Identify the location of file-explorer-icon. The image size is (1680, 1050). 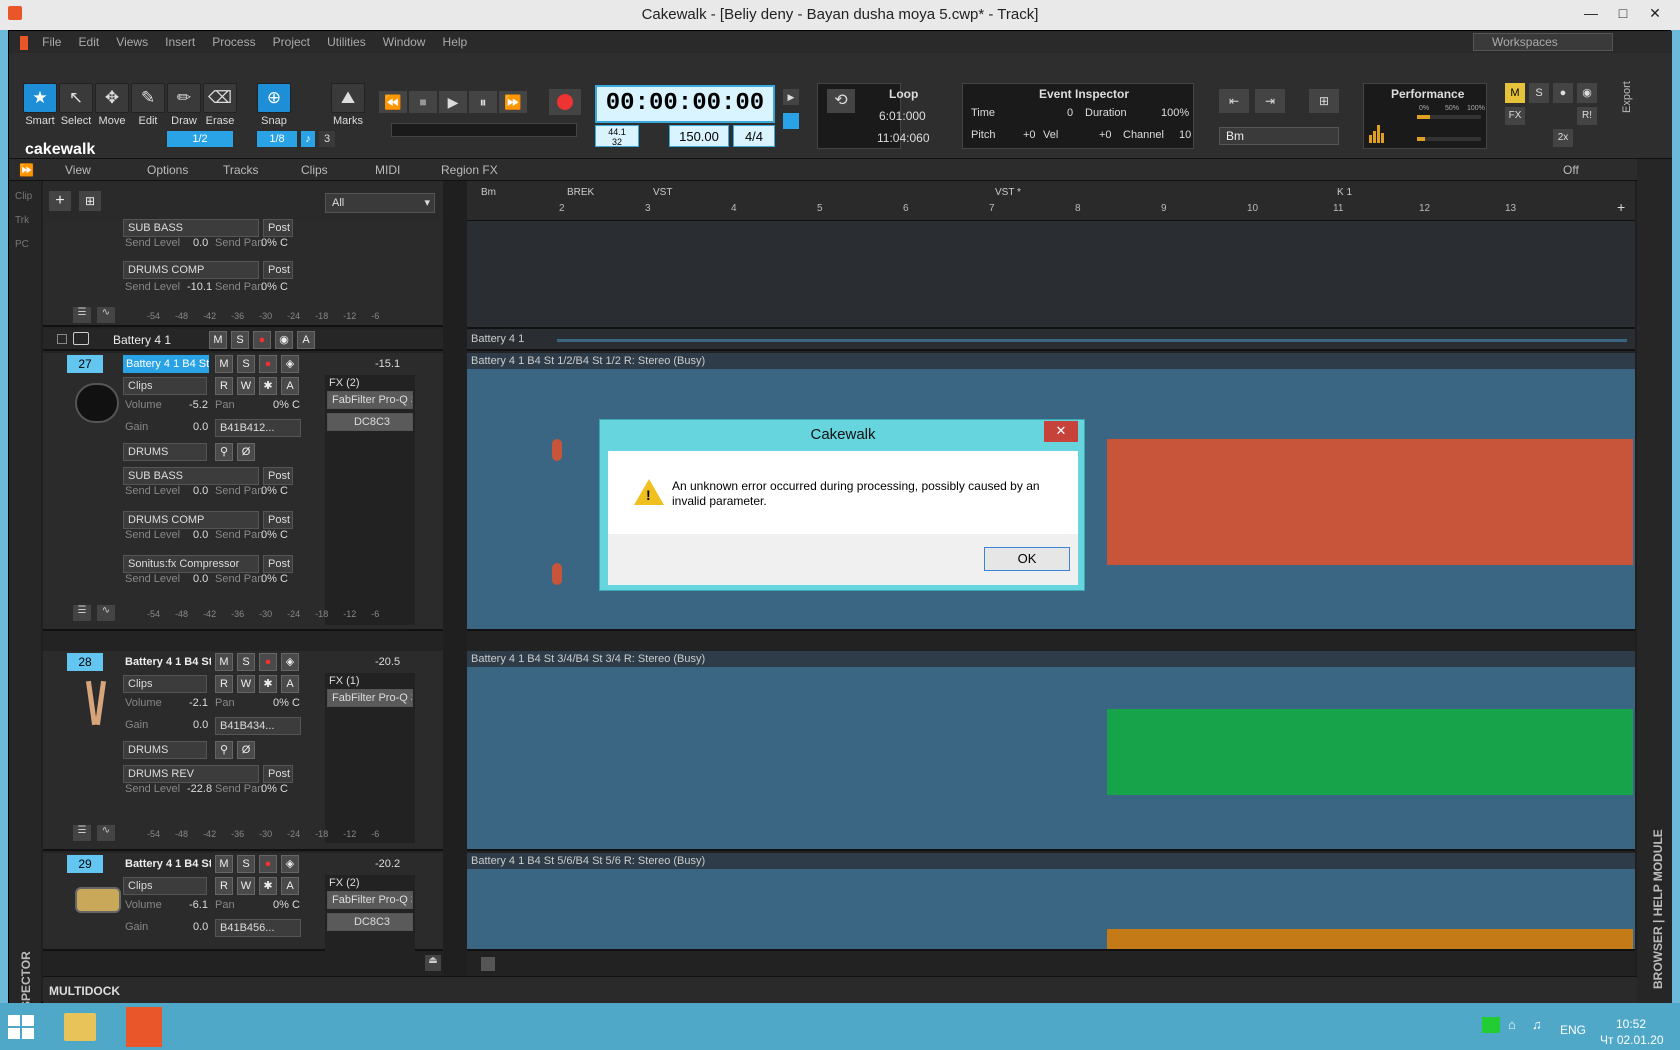
(80, 1027).